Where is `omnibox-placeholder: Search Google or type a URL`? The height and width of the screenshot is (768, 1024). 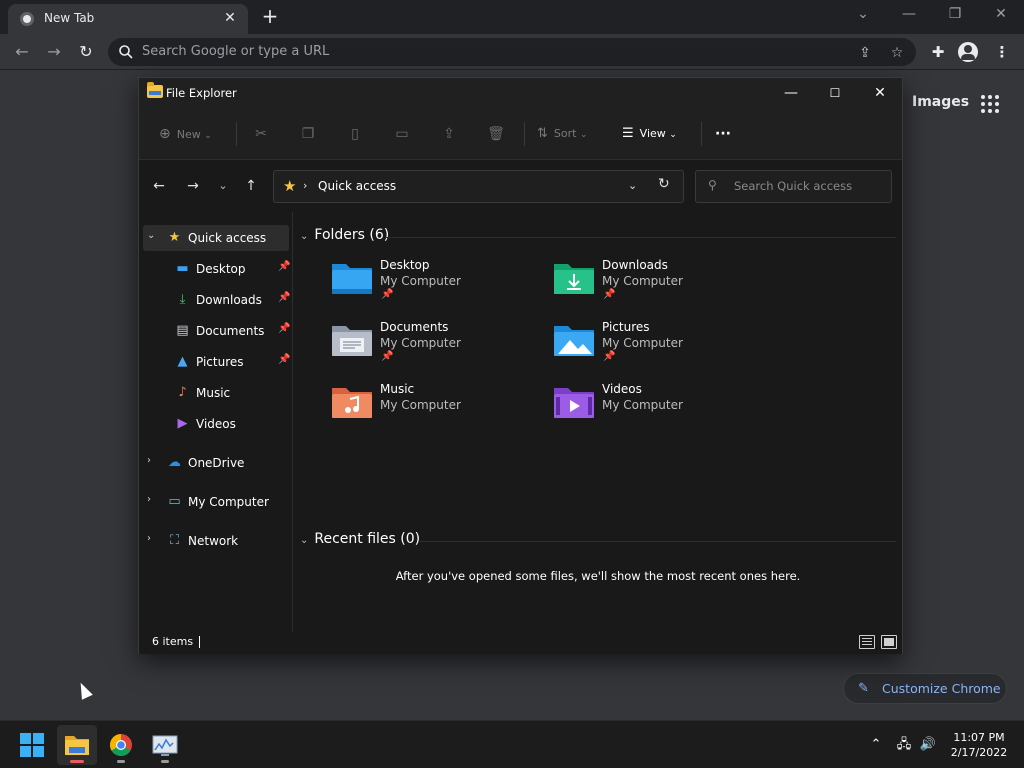 omnibox-placeholder: Search Google or type a URL is located at coordinates (236, 51).